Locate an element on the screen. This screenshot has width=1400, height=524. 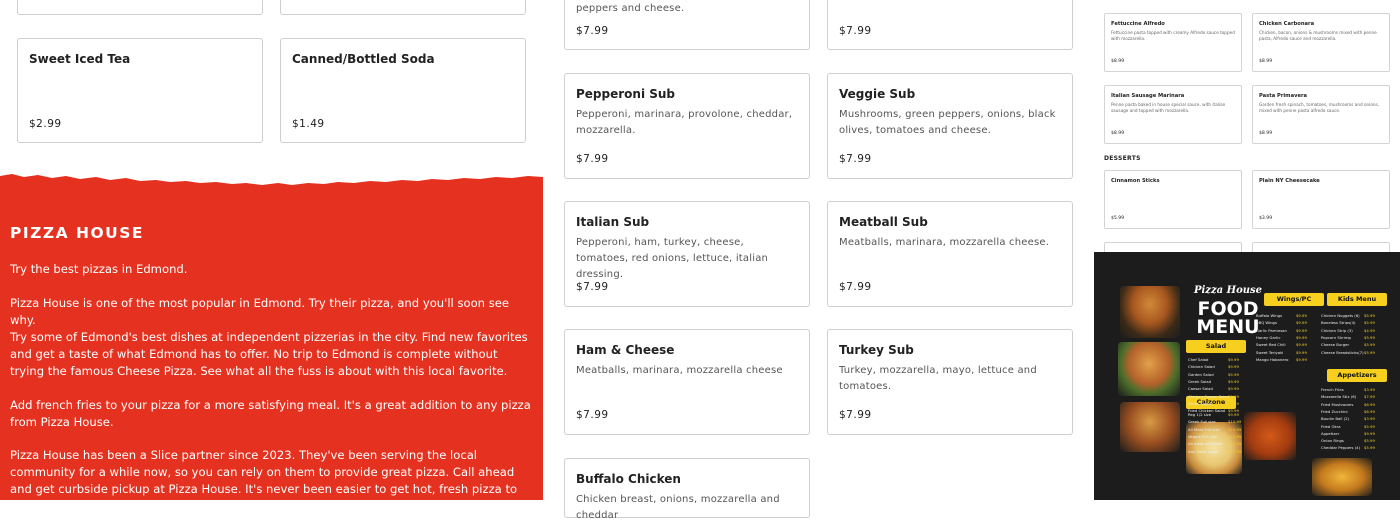
item-name: Veggie Sub is located at coordinates (877, 94).